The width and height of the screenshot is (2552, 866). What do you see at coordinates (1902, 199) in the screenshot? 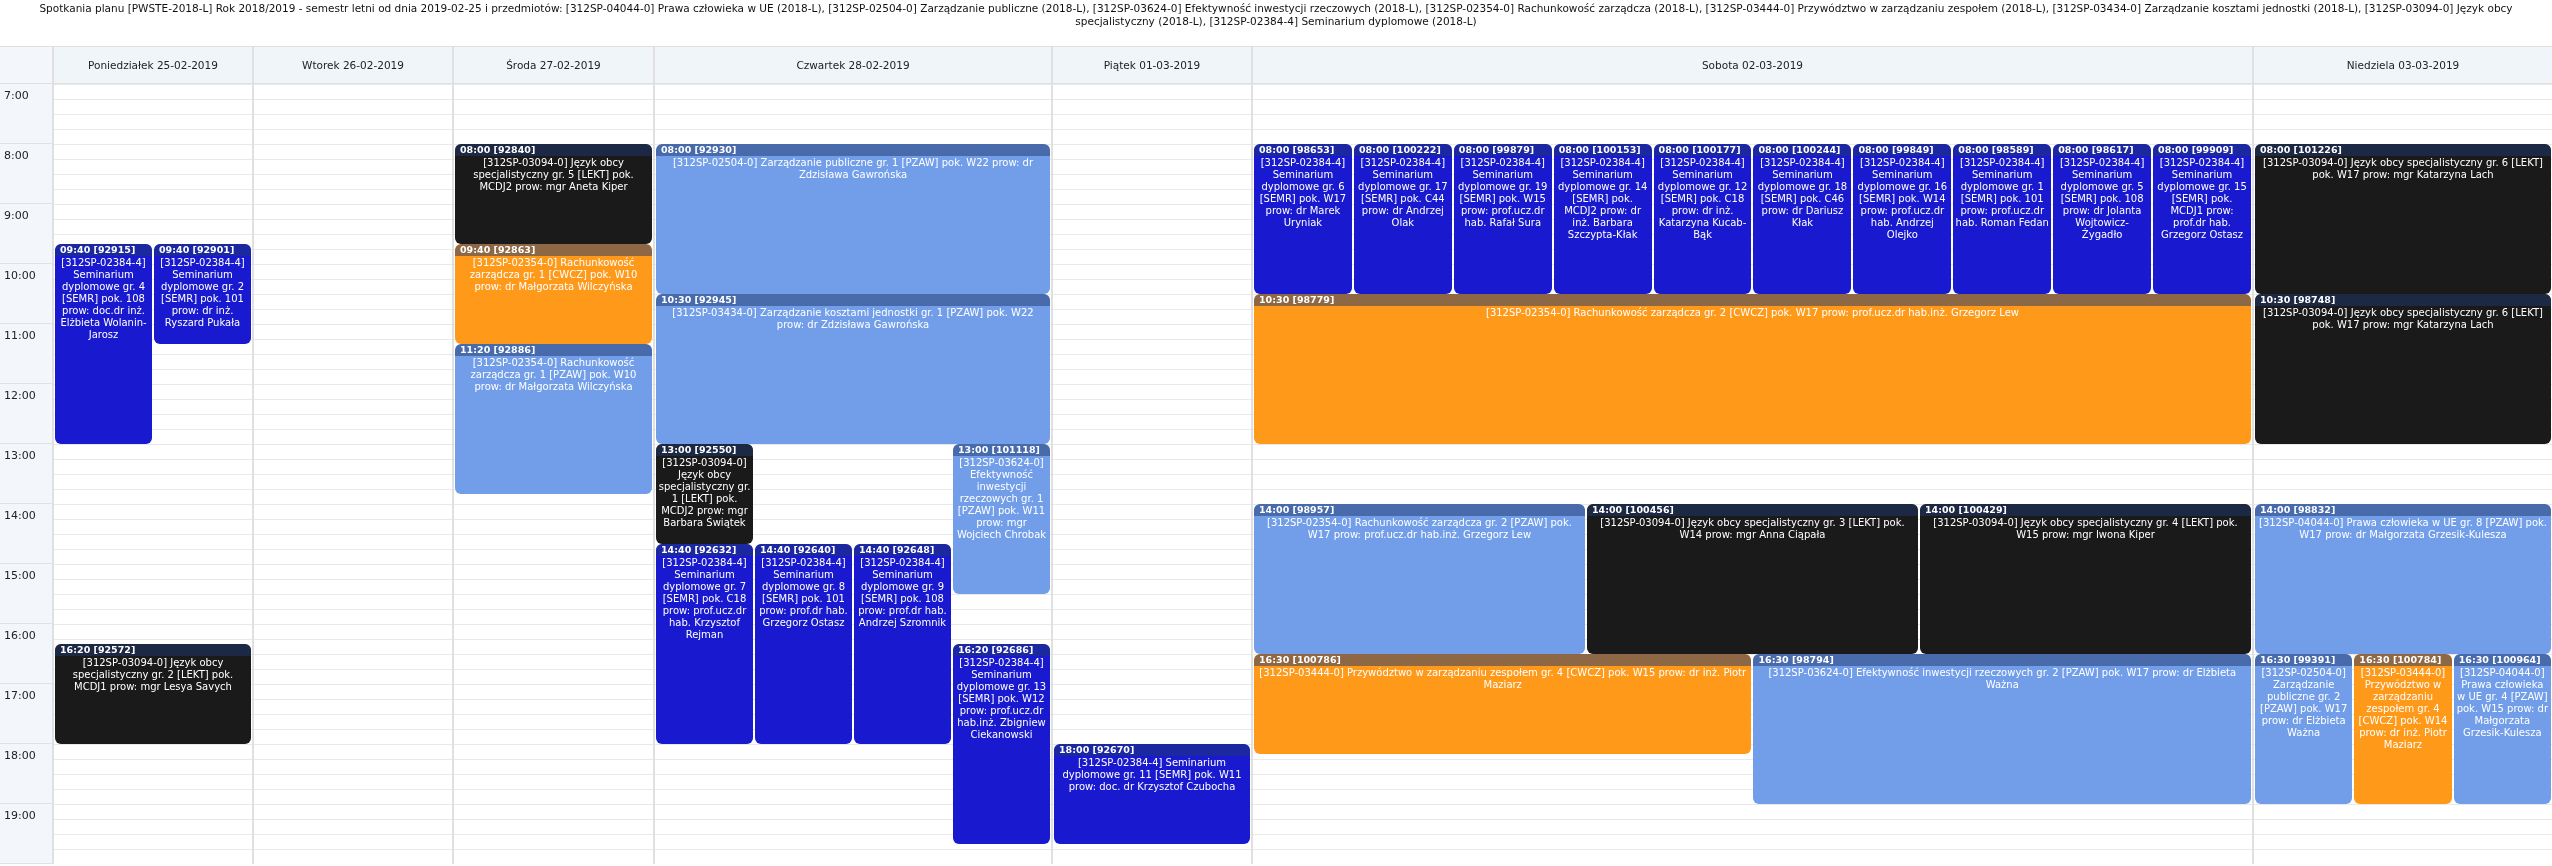
I see `event-text: [312SP-02384-4] Seminarium dyplomowe gr. 16 [SEMR] pok. W14 prow: prof.ucz.dr hab. Andrzej Olejko` at bounding box center [1902, 199].